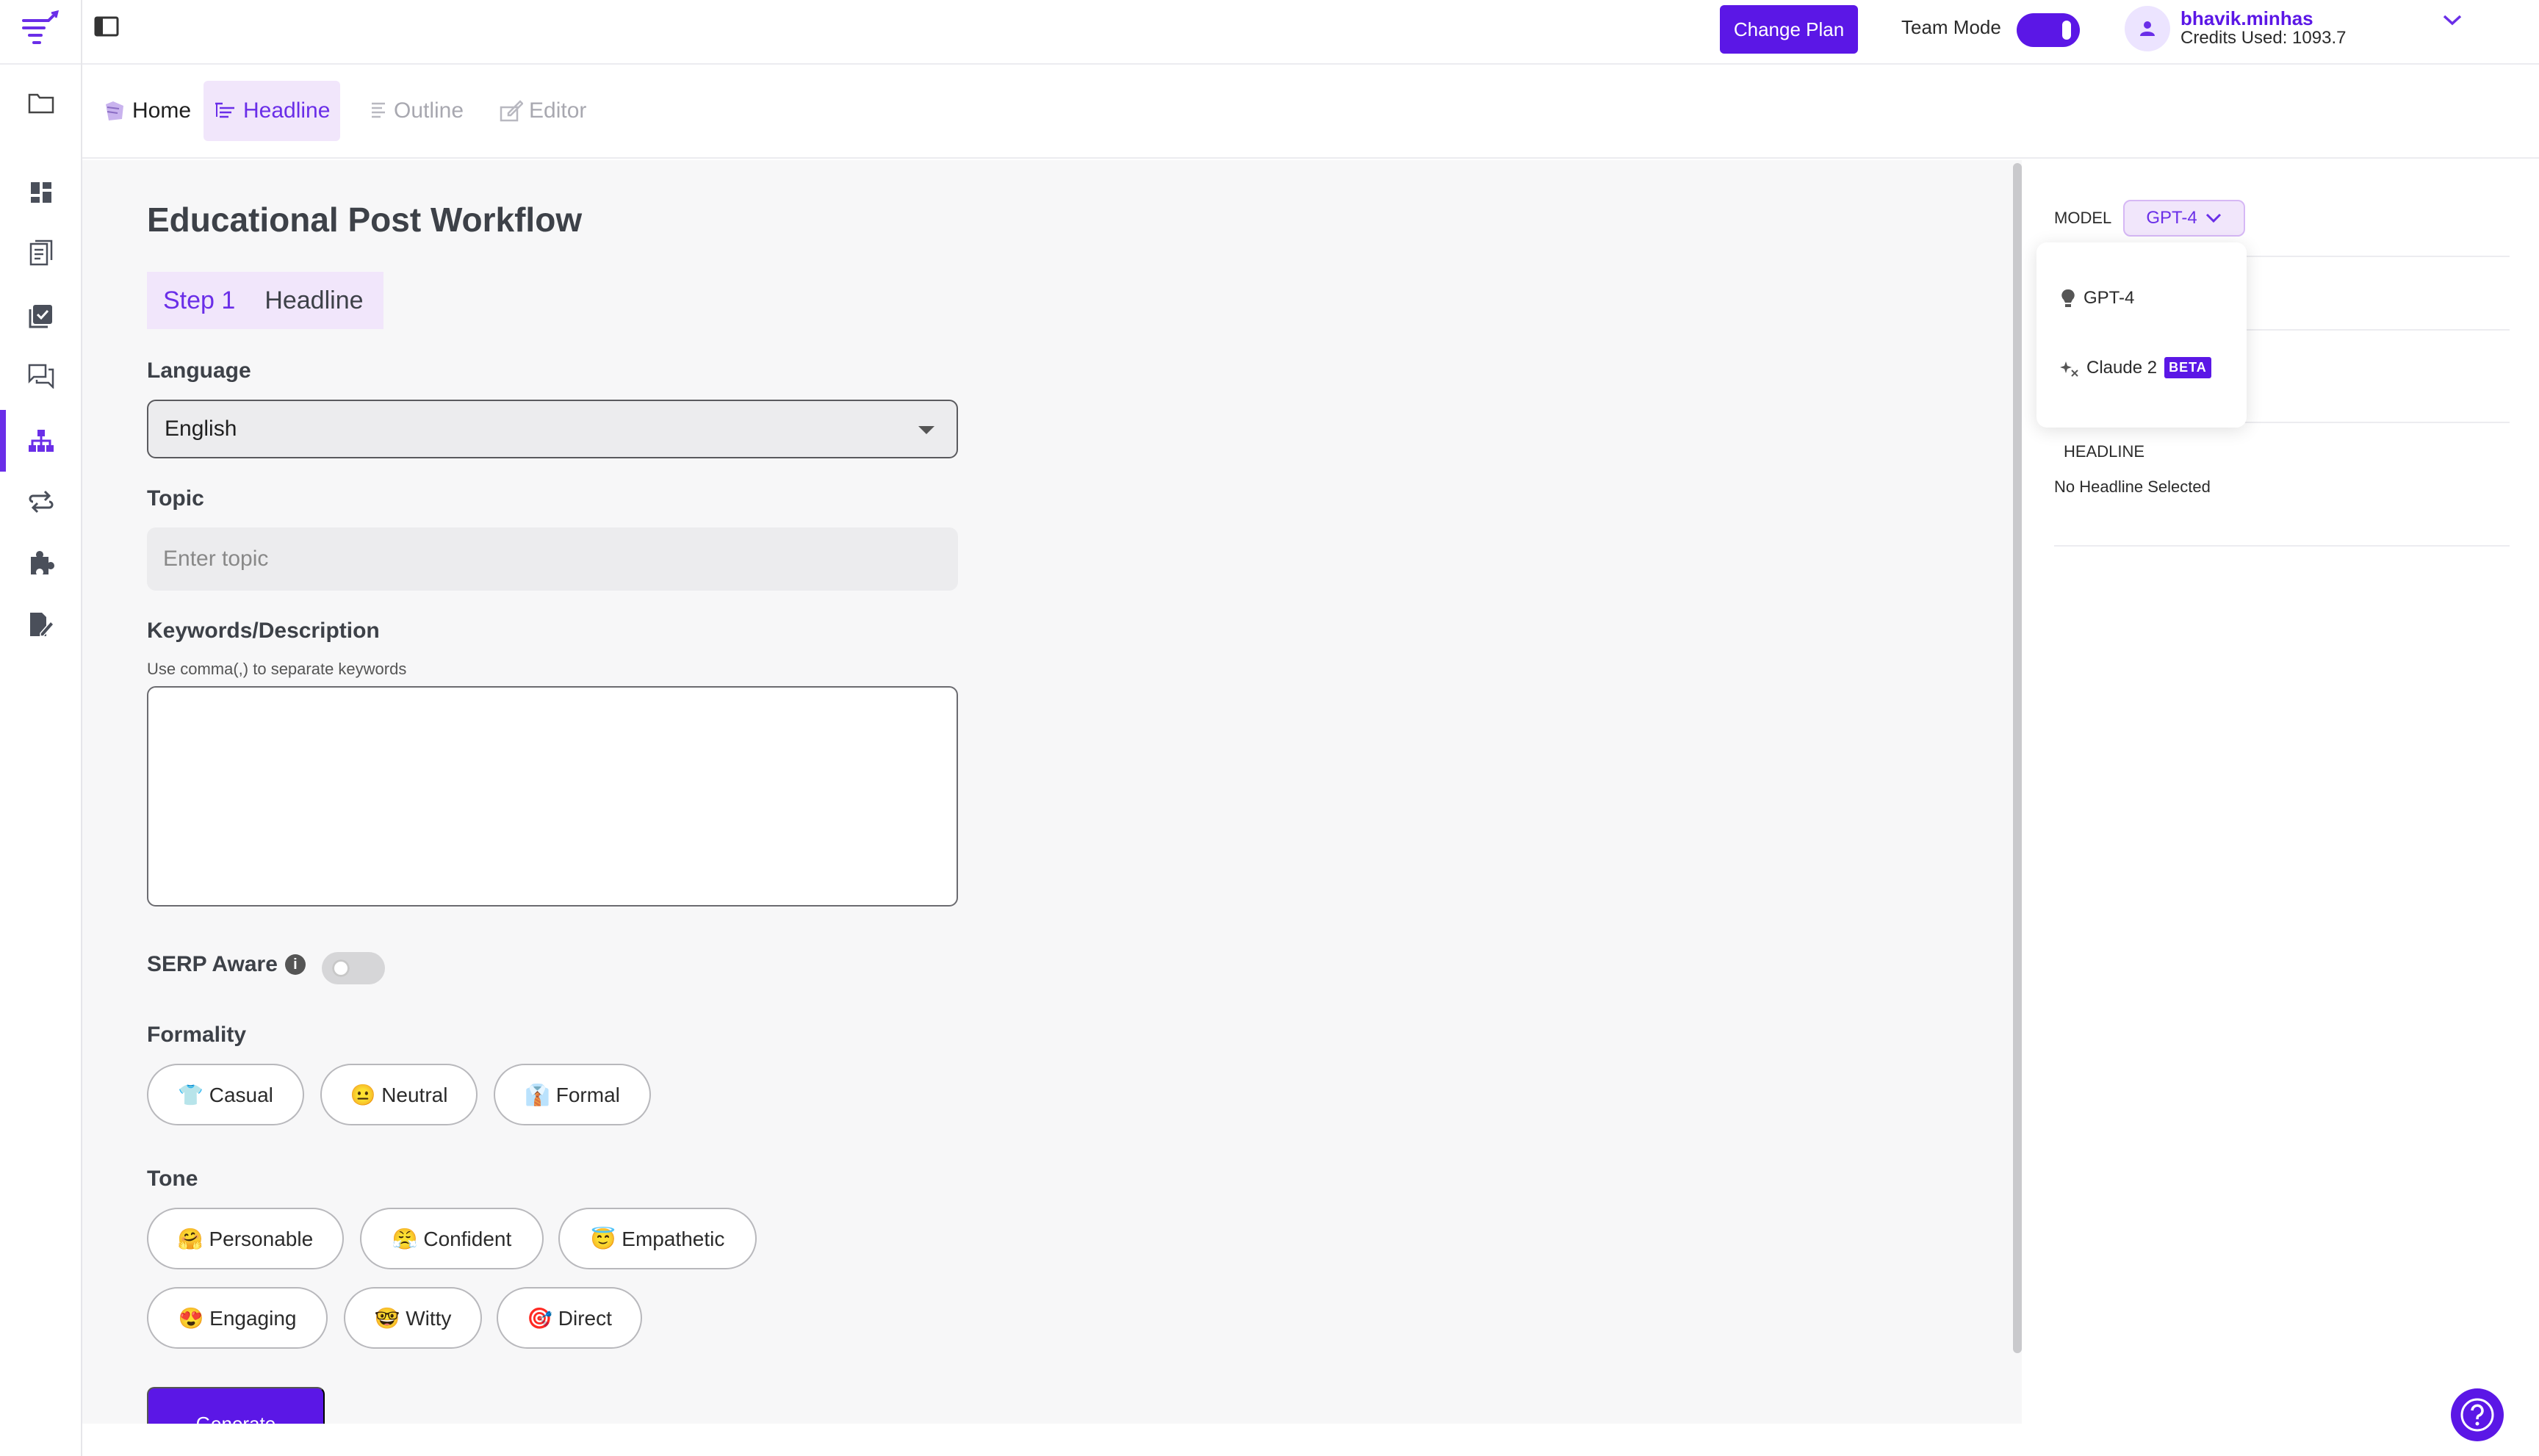  What do you see at coordinates (41, 501) in the screenshot?
I see `swap-icon` at bounding box center [41, 501].